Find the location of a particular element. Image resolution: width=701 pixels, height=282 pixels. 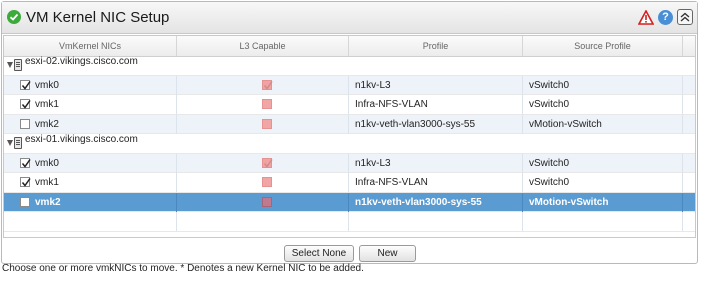

column-header-profile: Profile is located at coordinates (436, 46).